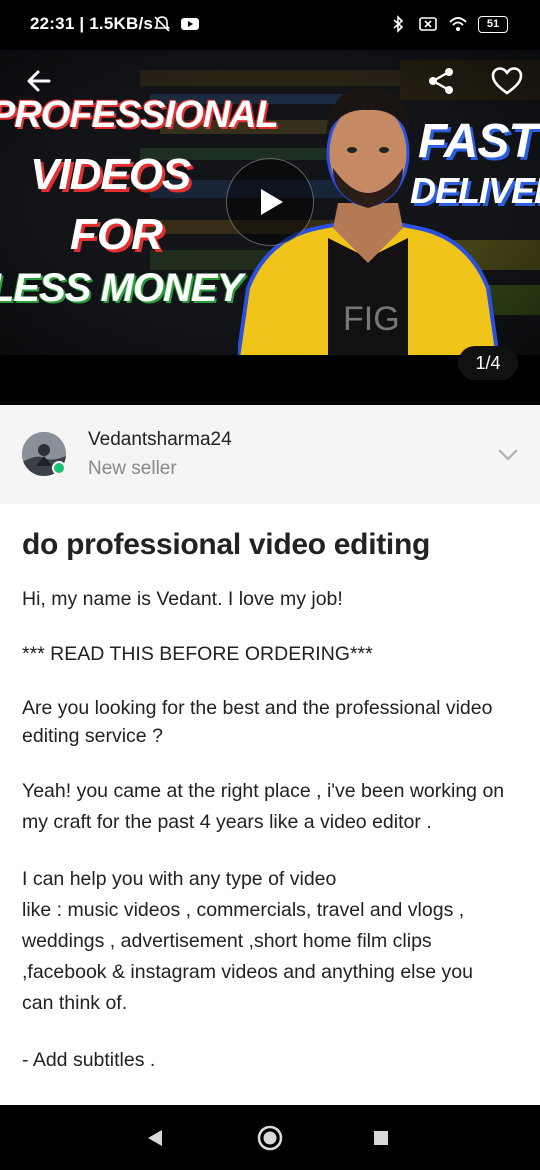 Image resolution: width=540 pixels, height=1170 pixels. What do you see at coordinates (190, 24) in the screenshot?
I see `youtube-icon` at bounding box center [190, 24].